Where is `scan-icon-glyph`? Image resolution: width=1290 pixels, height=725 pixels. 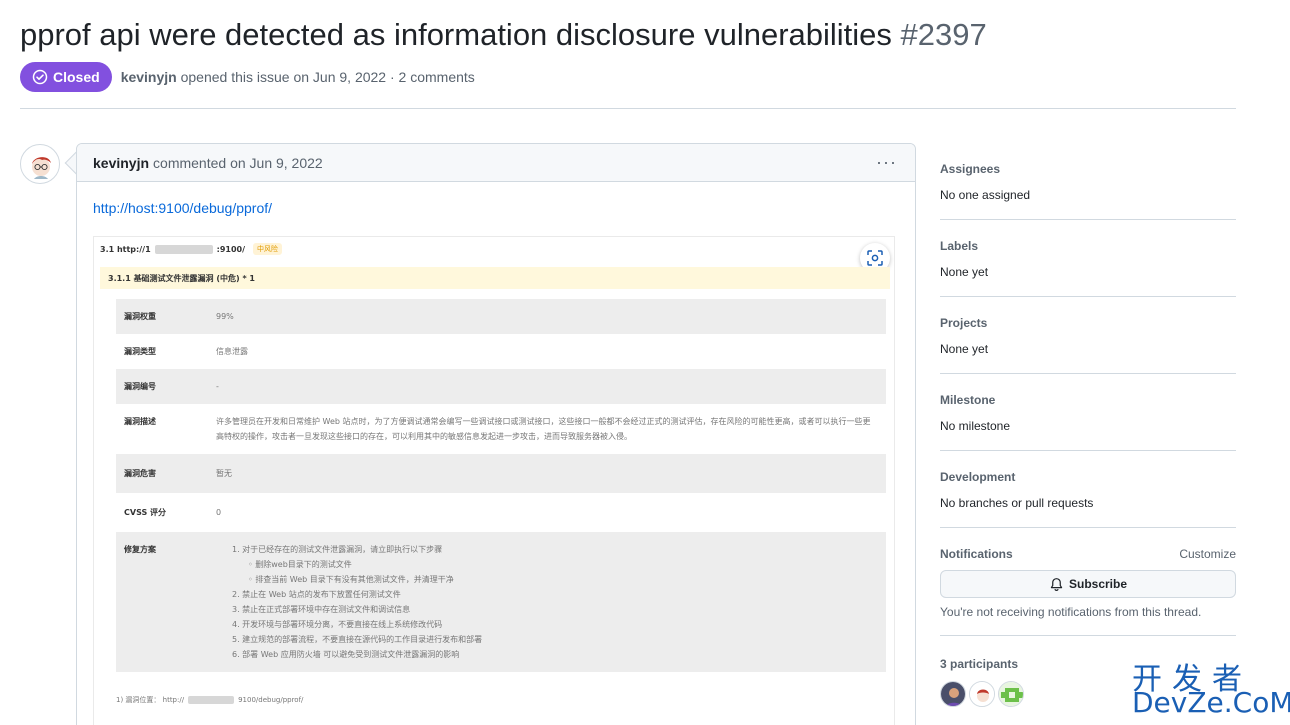 scan-icon-glyph is located at coordinates (875, 258).